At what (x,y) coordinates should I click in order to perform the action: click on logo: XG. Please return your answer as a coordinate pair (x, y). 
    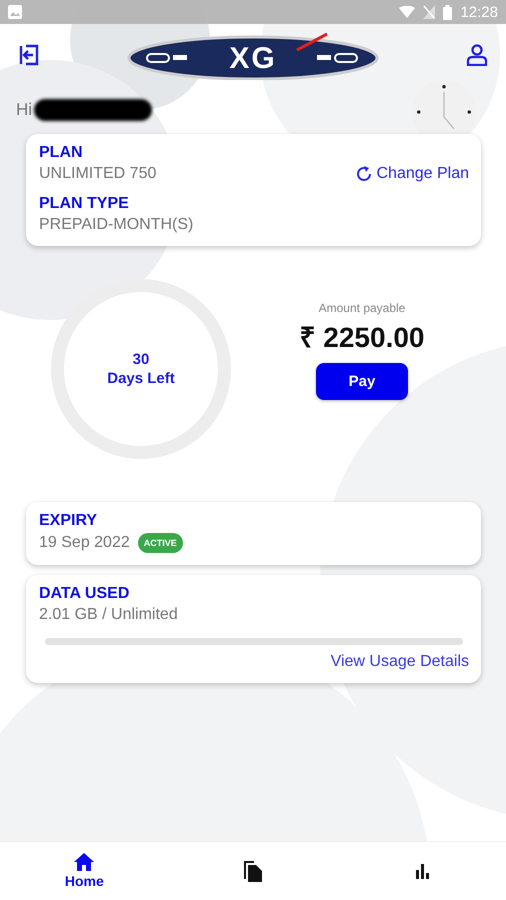
    Looking at the image, I should click on (253, 55).